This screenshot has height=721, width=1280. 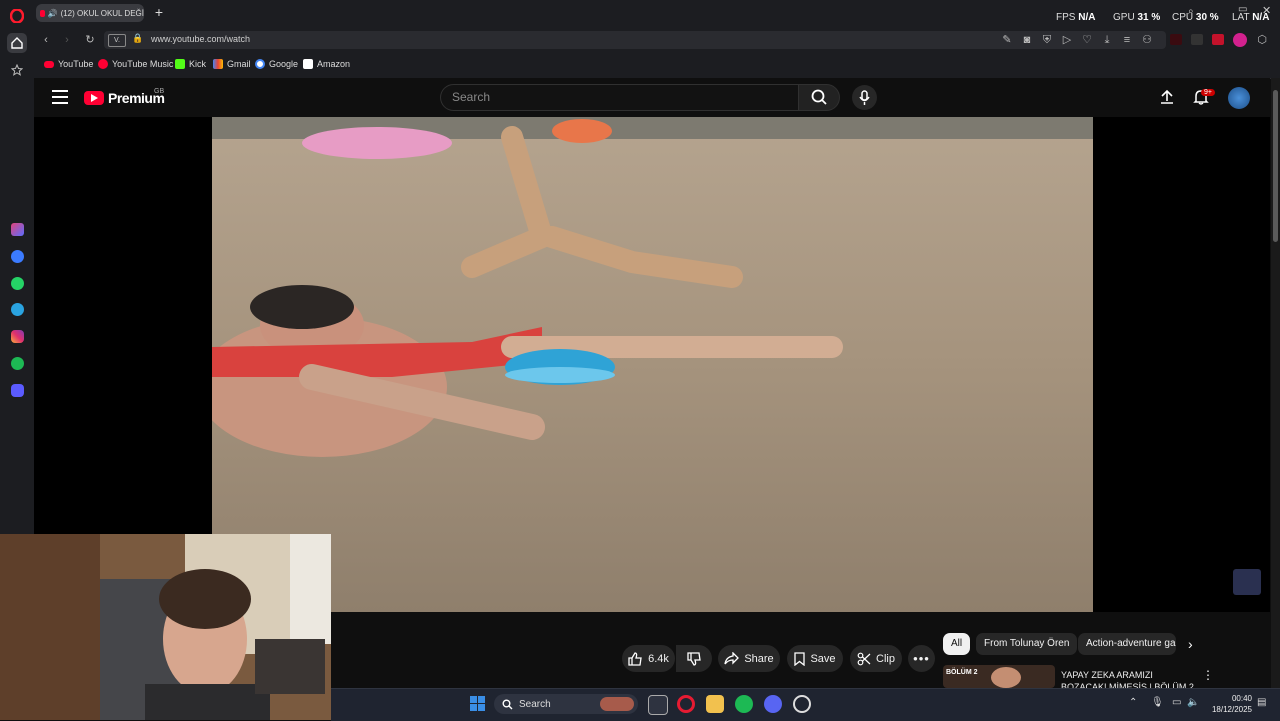 What do you see at coordinates (117, 40) in the screenshot?
I see `vpn-badge-icon: V.` at bounding box center [117, 40].